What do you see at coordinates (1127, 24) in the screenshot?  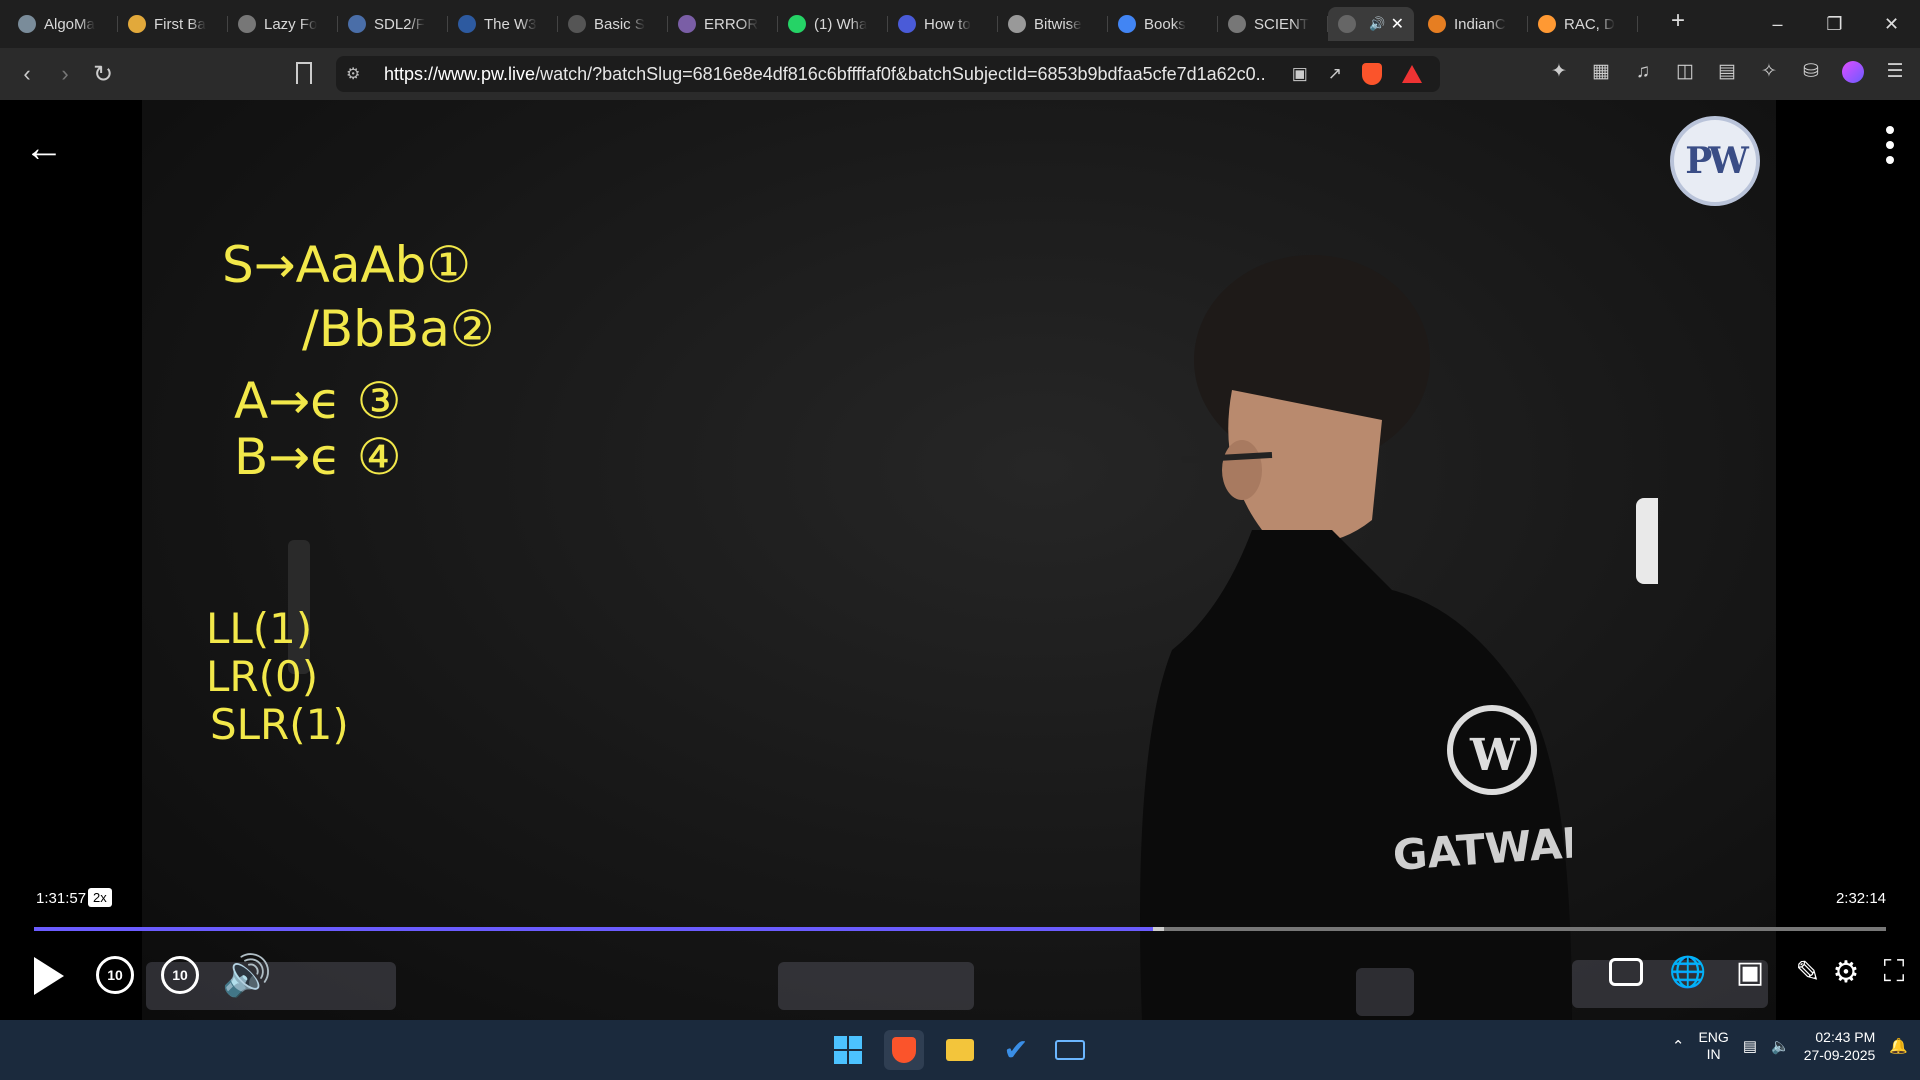 I see `google-icon` at bounding box center [1127, 24].